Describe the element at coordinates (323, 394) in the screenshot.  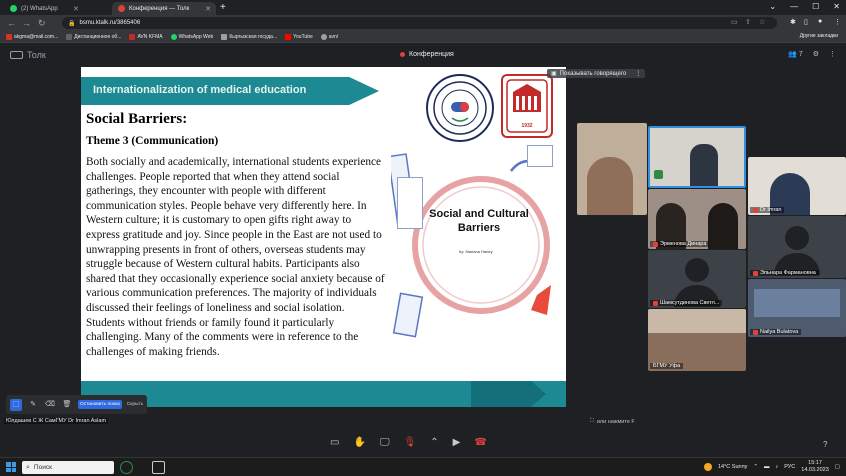
I see `slide-footer` at that location.